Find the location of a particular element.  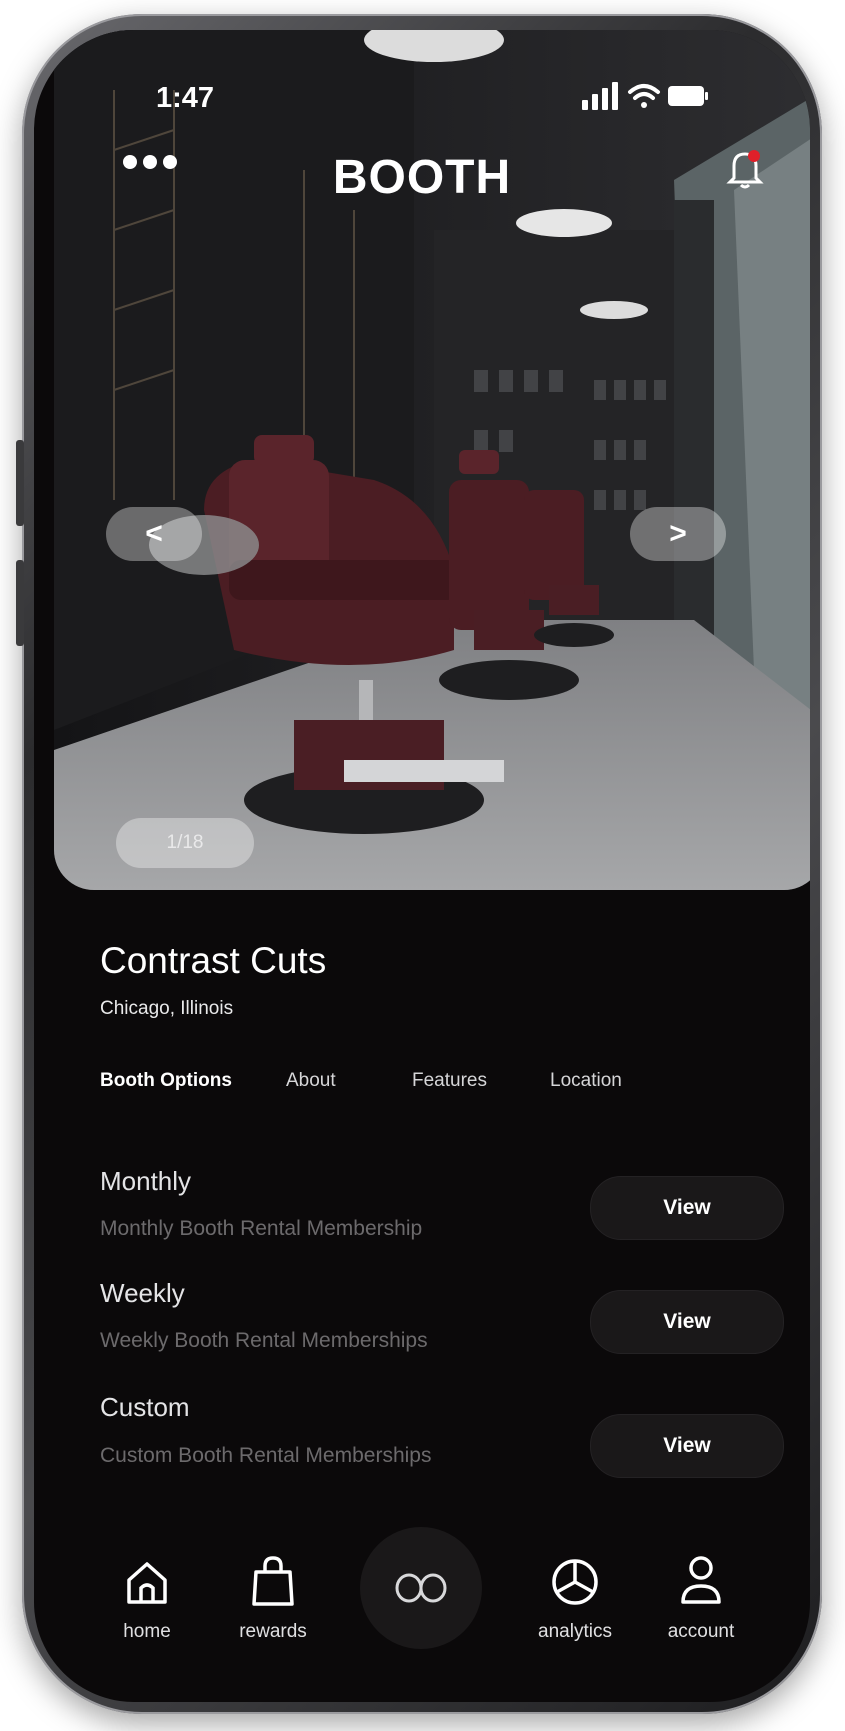

user-icon is located at coordinates (701, 1580).